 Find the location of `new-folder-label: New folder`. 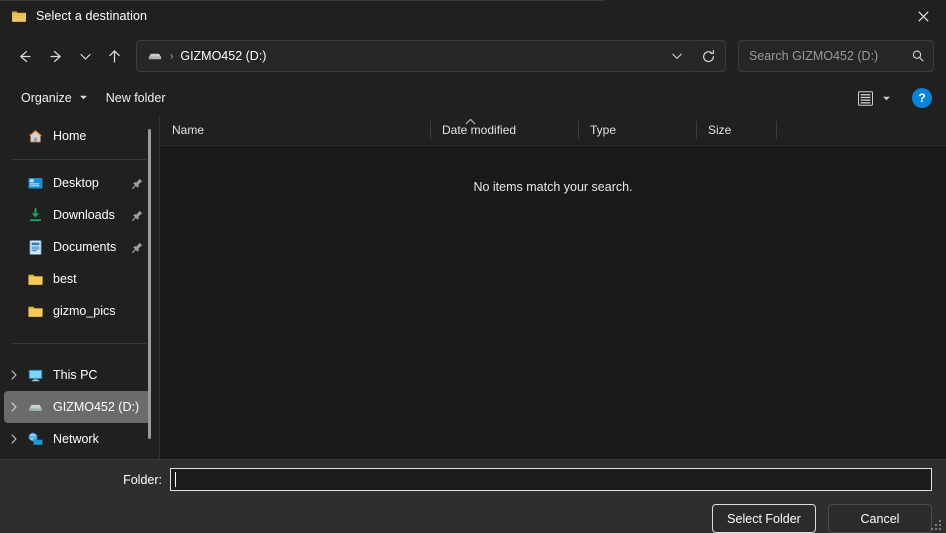

new-folder-label: New folder is located at coordinates (135, 98).